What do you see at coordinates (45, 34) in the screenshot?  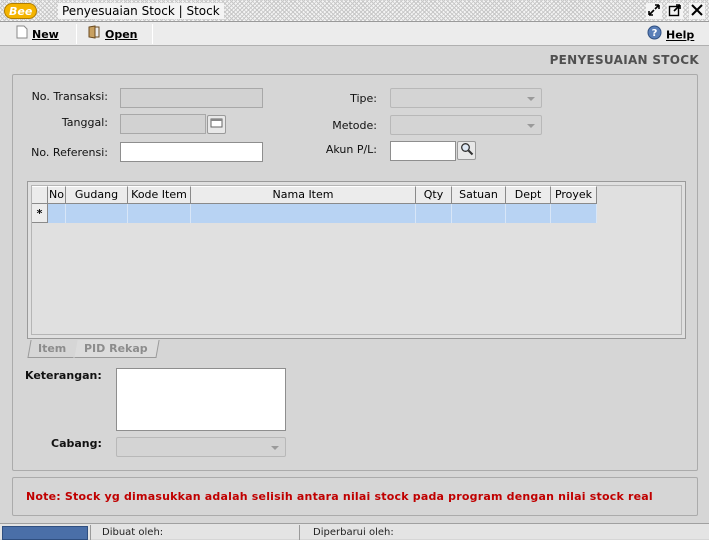 I see `new-button-label: New` at bounding box center [45, 34].